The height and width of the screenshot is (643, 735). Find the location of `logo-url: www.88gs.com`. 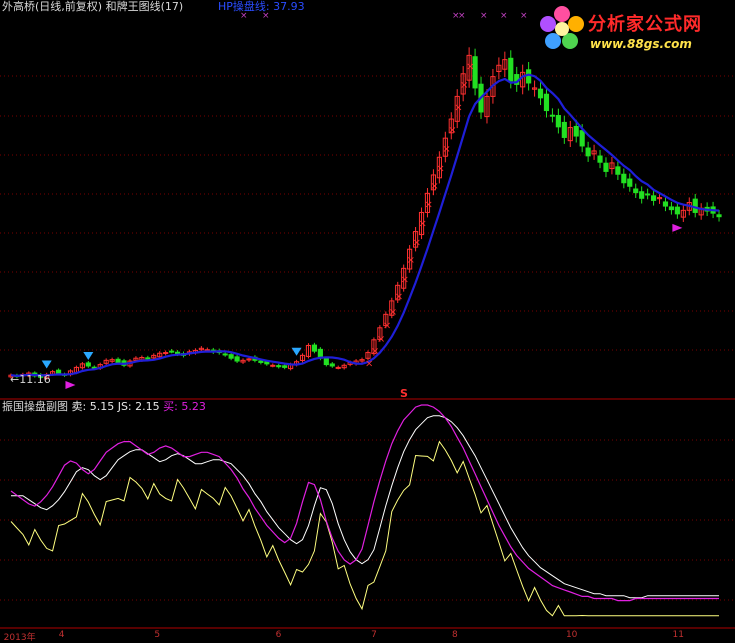

logo-url: www.88gs.com is located at coordinates (641, 44).